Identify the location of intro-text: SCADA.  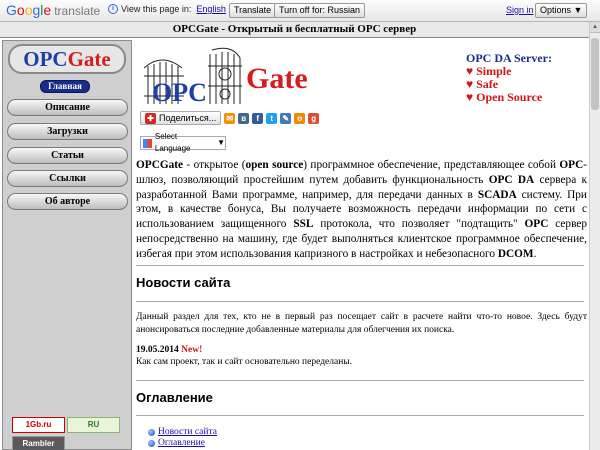
(497, 194).